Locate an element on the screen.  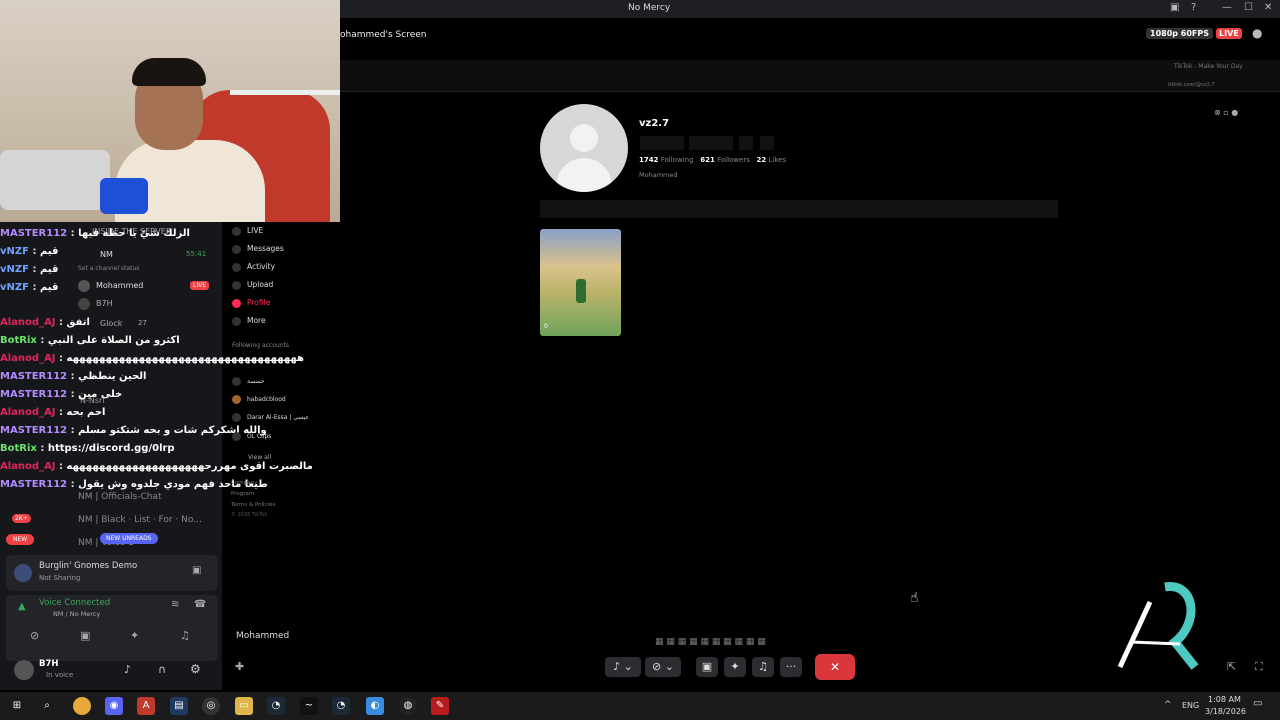
more-options-button: ··· is located at coordinates (791, 667).